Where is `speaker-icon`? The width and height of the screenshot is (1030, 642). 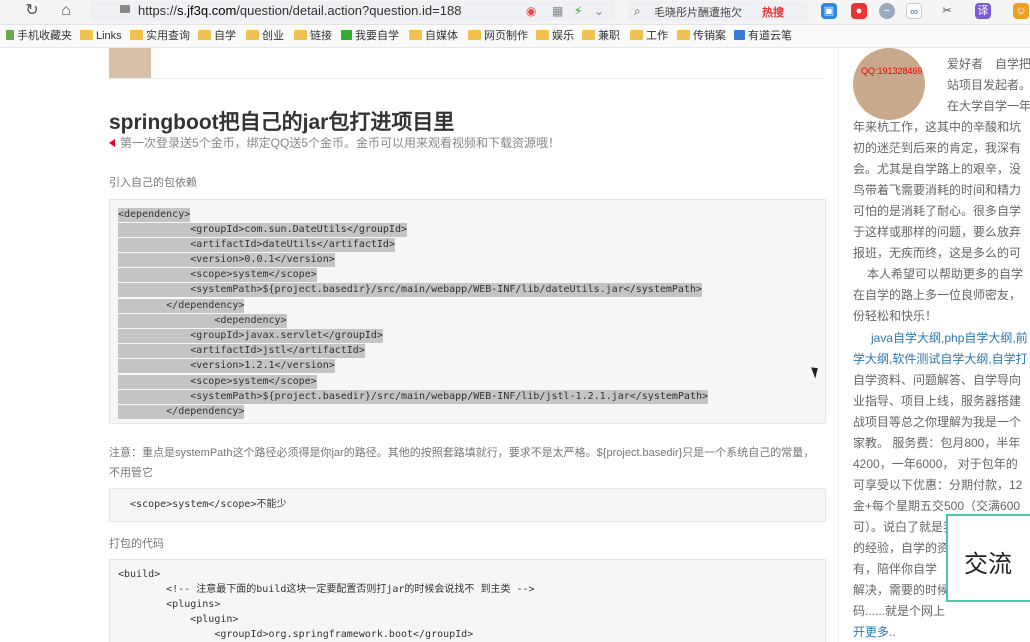 speaker-icon is located at coordinates (112, 143).